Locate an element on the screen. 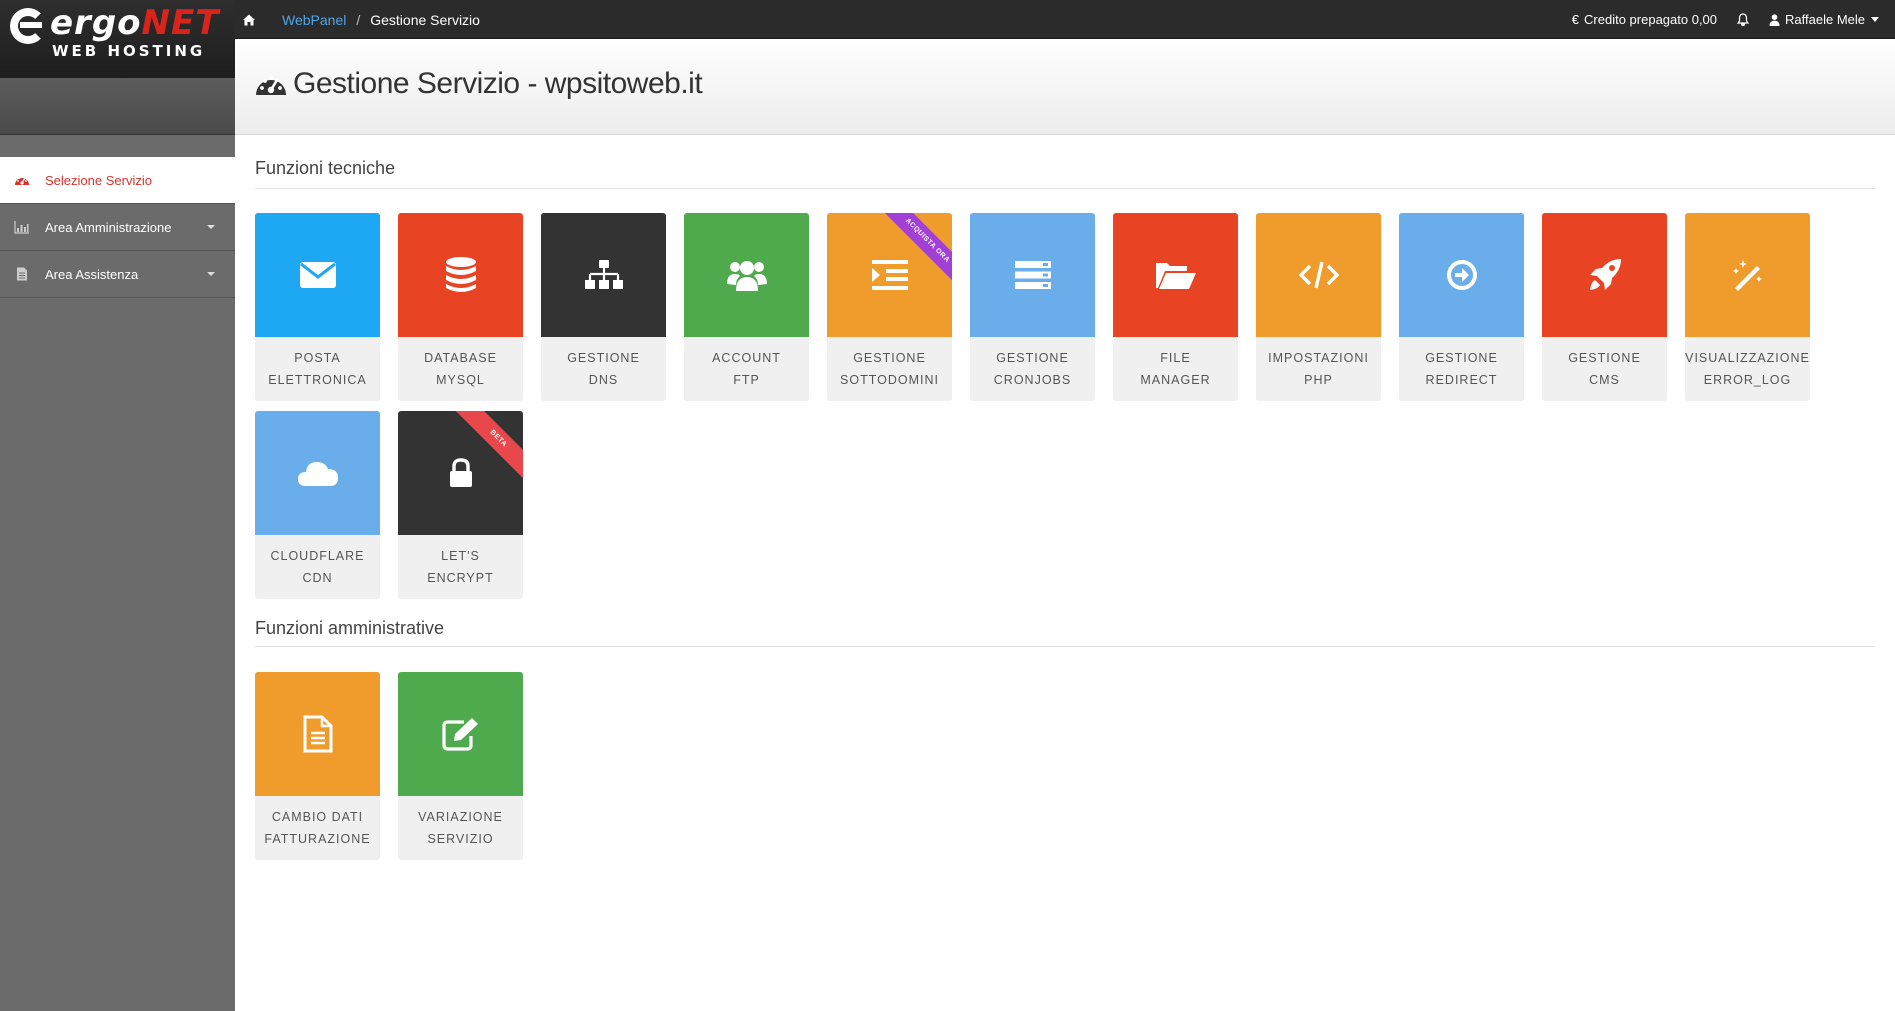 This screenshot has width=1895, height=1011. tile-label-line2: CDN is located at coordinates (317, 578).